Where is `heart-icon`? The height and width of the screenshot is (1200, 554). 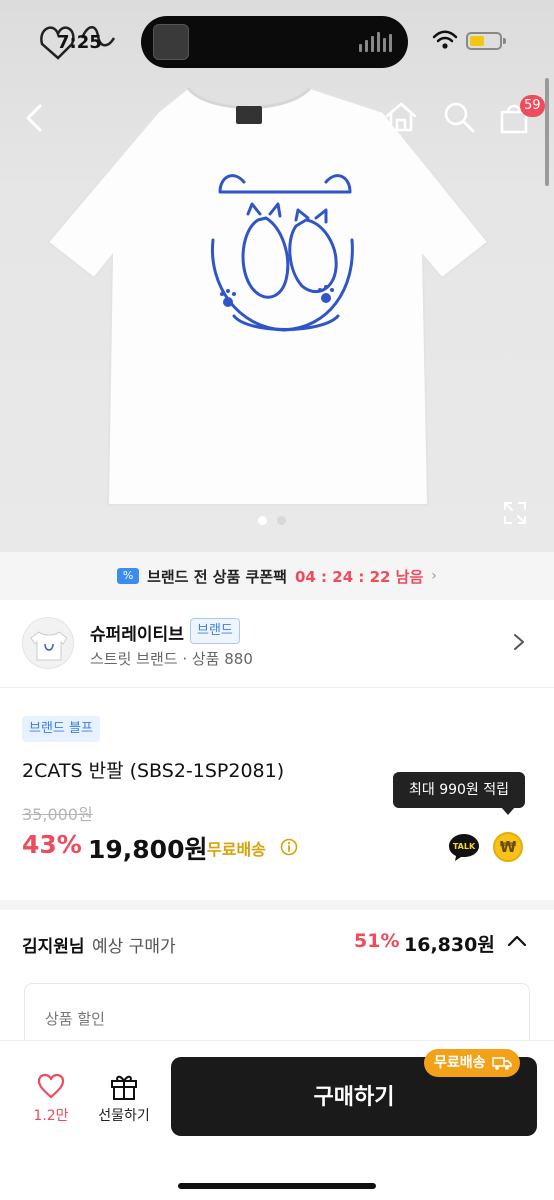 heart-icon is located at coordinates (51, 1086).